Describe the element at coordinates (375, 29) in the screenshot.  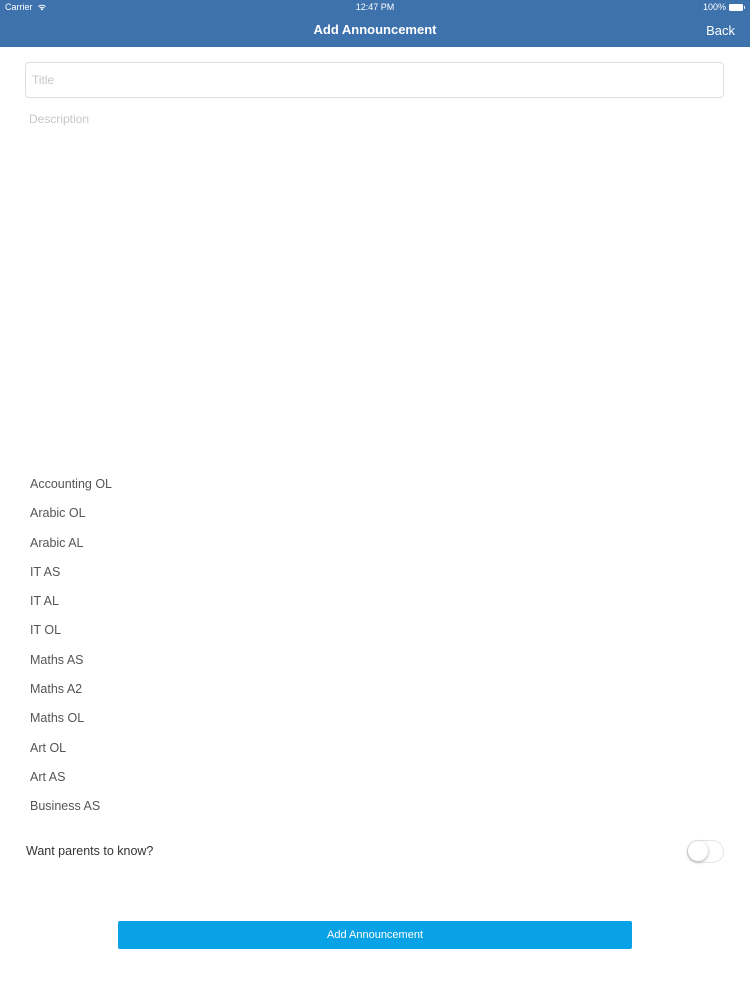
I see `page-title: Add Announcement` at that location.